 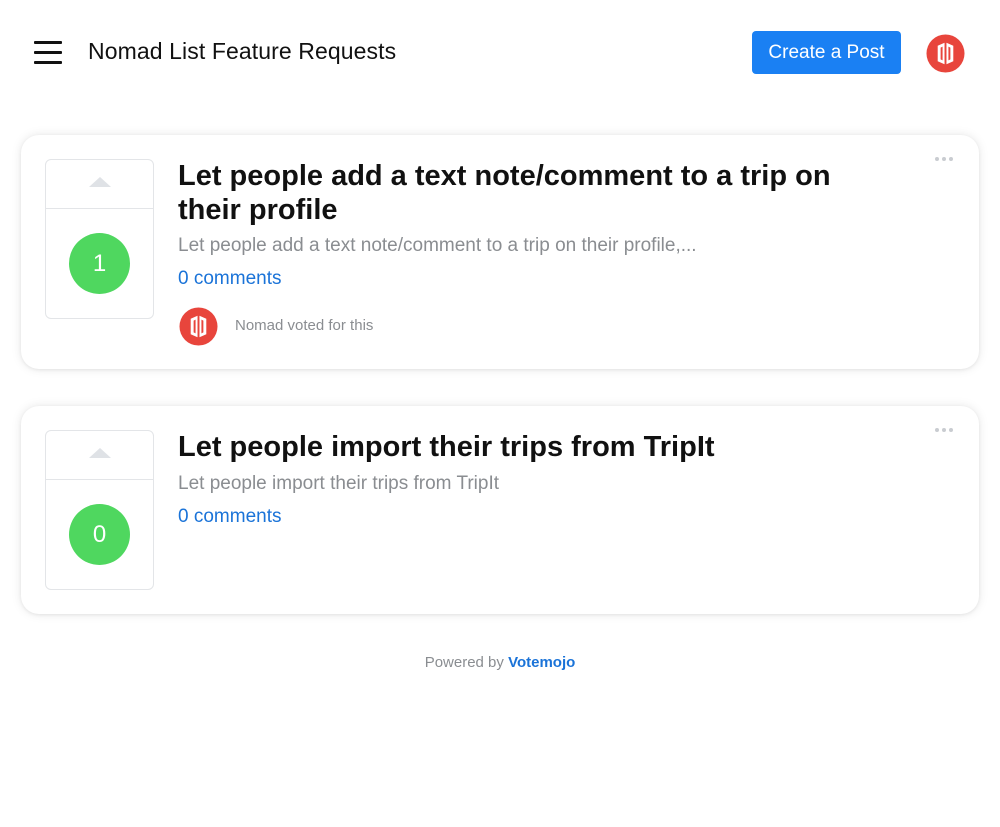 I want to click on footer-prefix: Powered by, so click(x=464, y=662).